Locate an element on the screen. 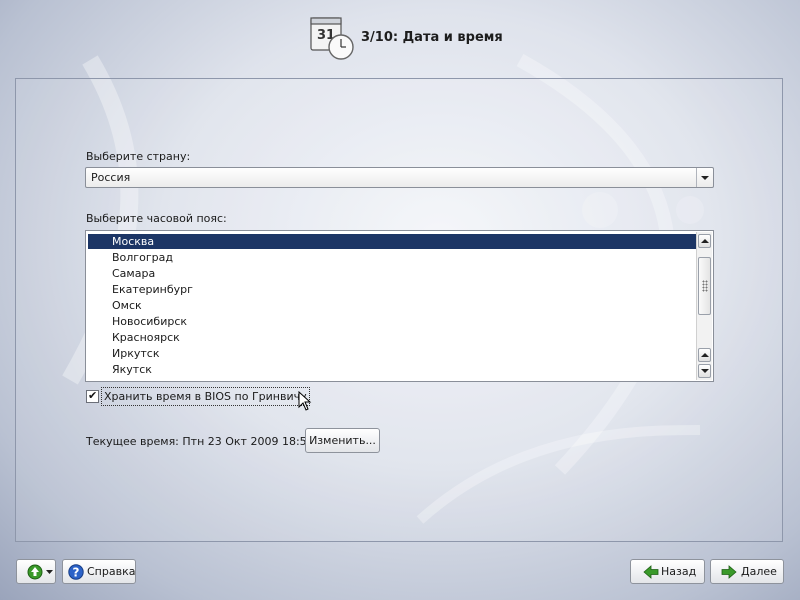 The image size is (800, 600). list-item: Москва is located at coordinates (392, 241).